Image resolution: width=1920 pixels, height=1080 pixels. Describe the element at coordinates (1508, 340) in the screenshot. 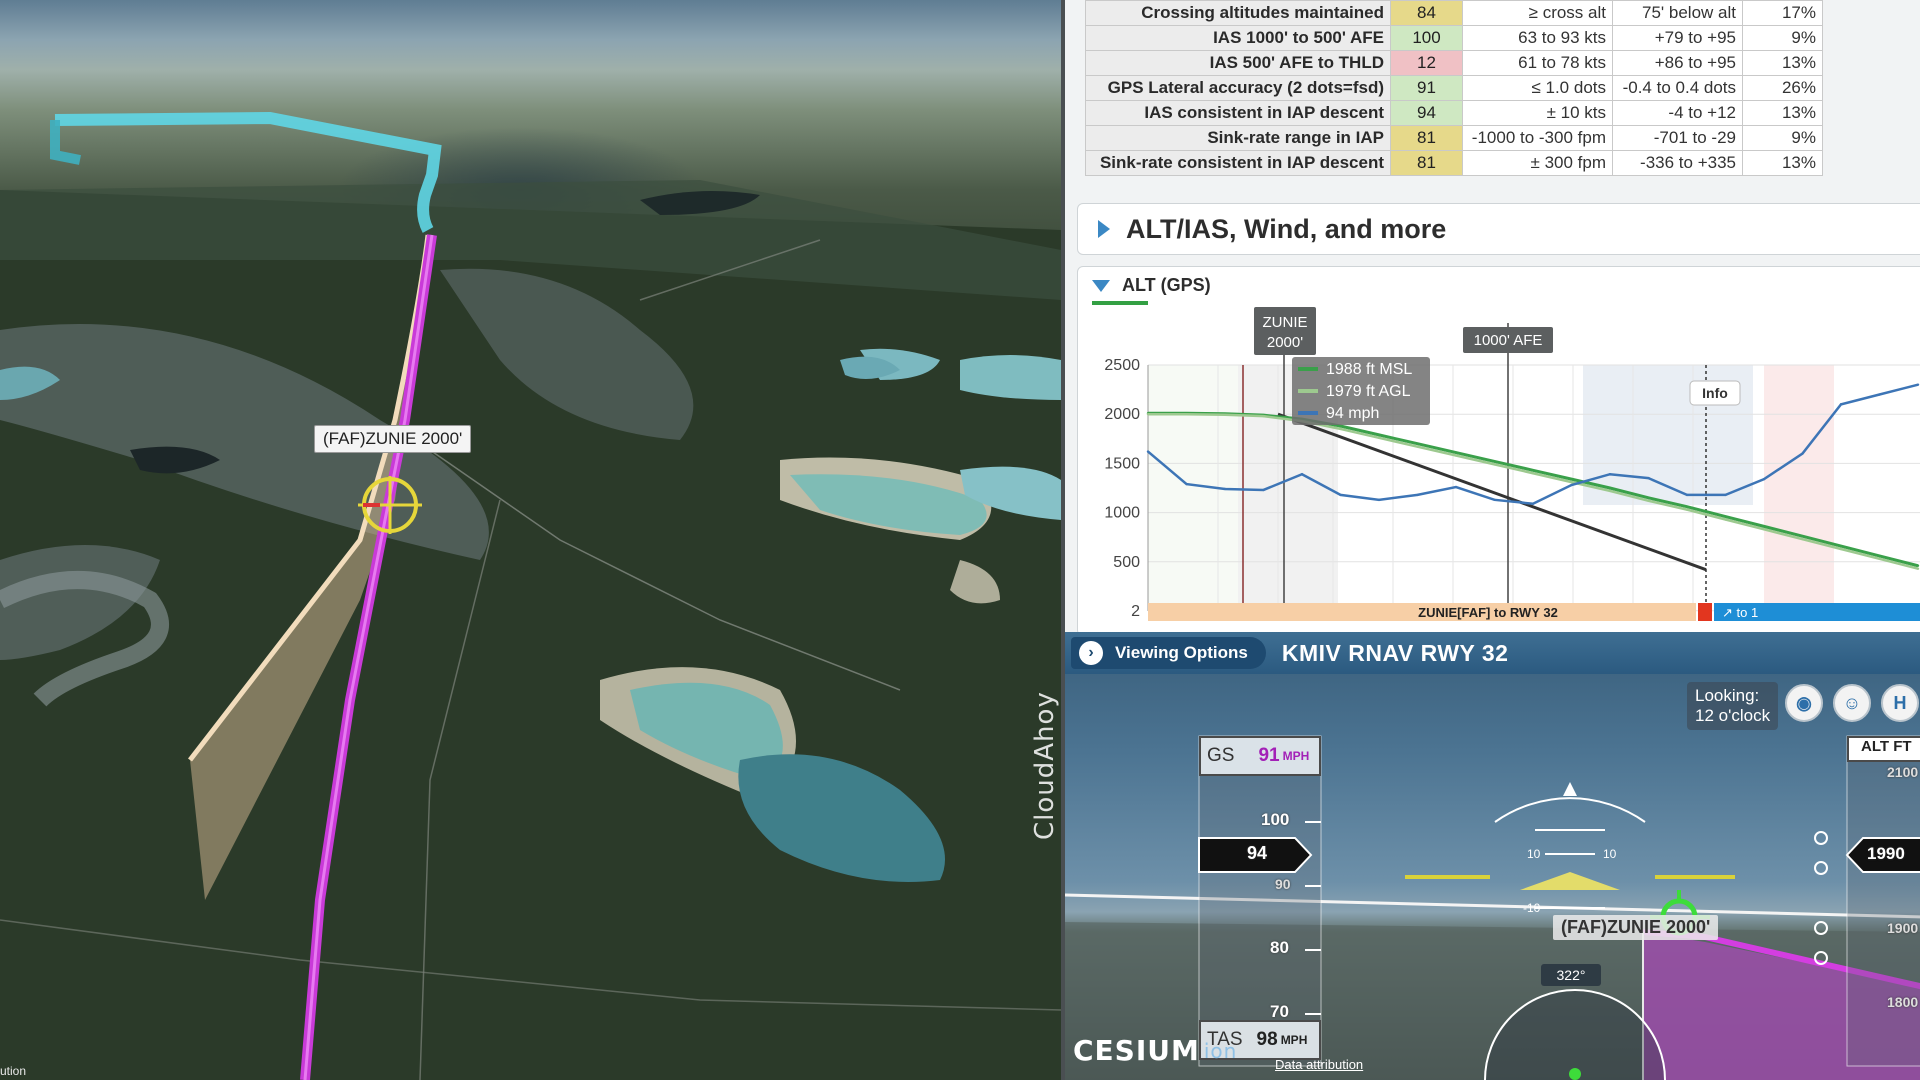

I see `afe-tag-label: 1000' AFE` at that location.